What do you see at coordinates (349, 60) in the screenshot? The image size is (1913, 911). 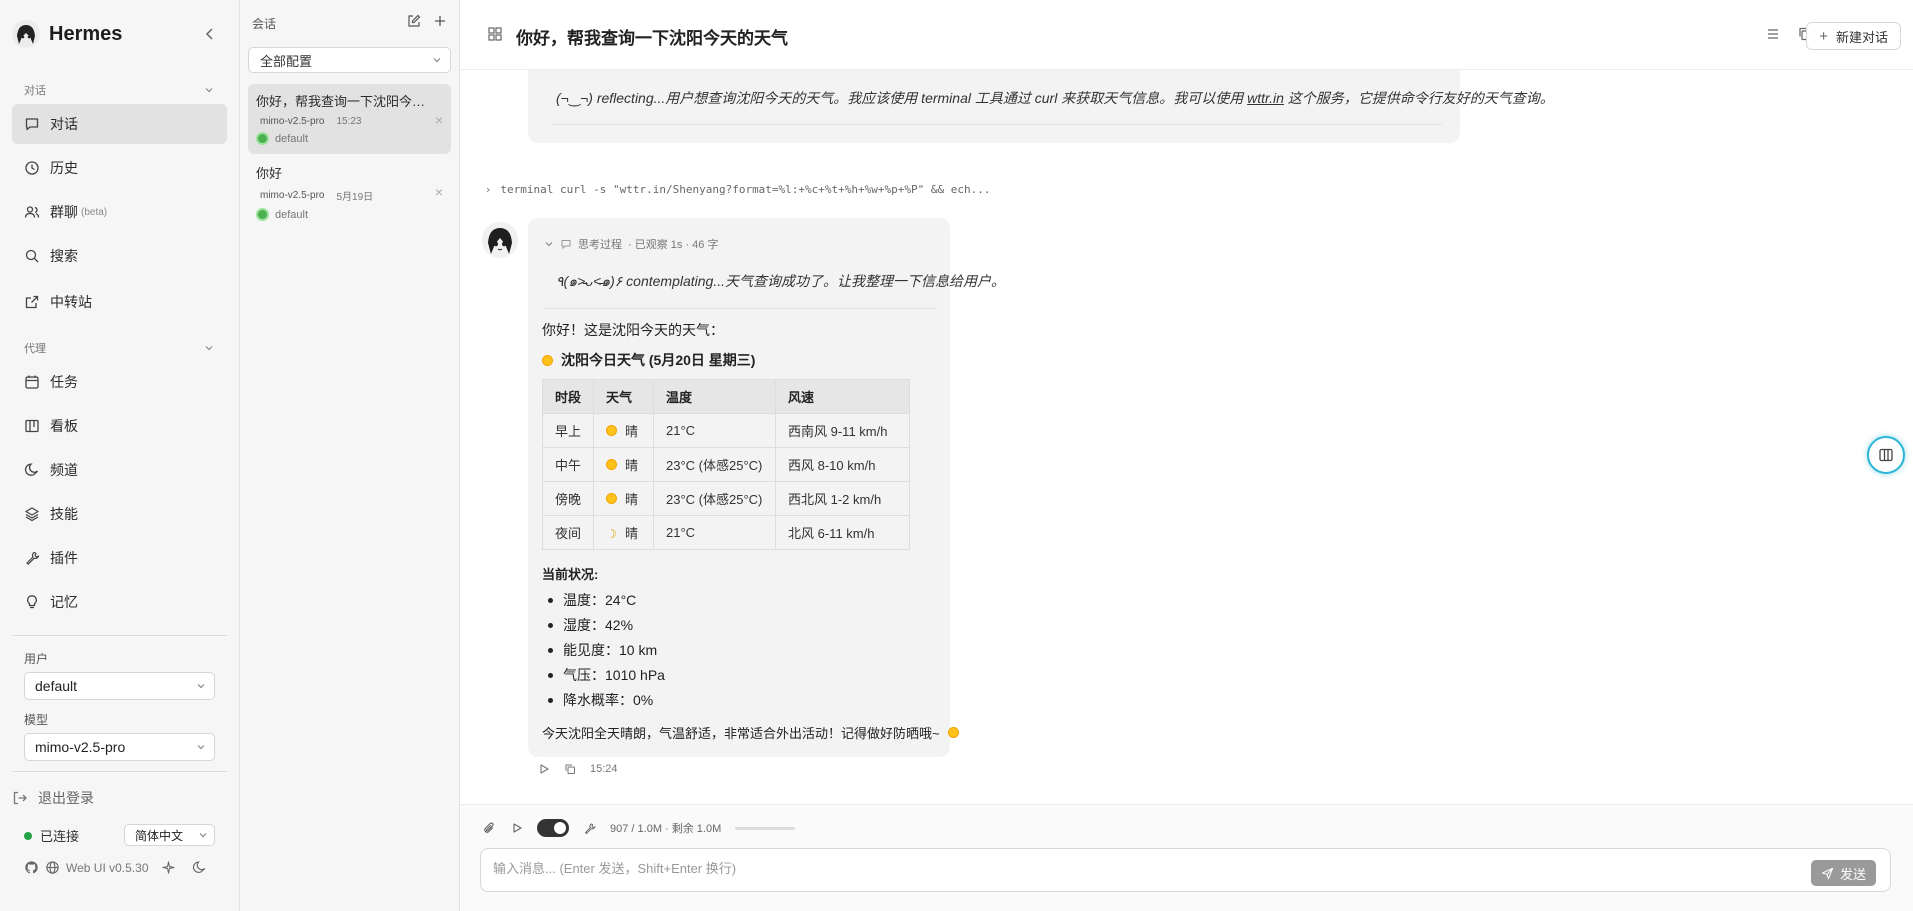 I see `conversation-filter-select: 全部配置` at bounding box center [349, 60].